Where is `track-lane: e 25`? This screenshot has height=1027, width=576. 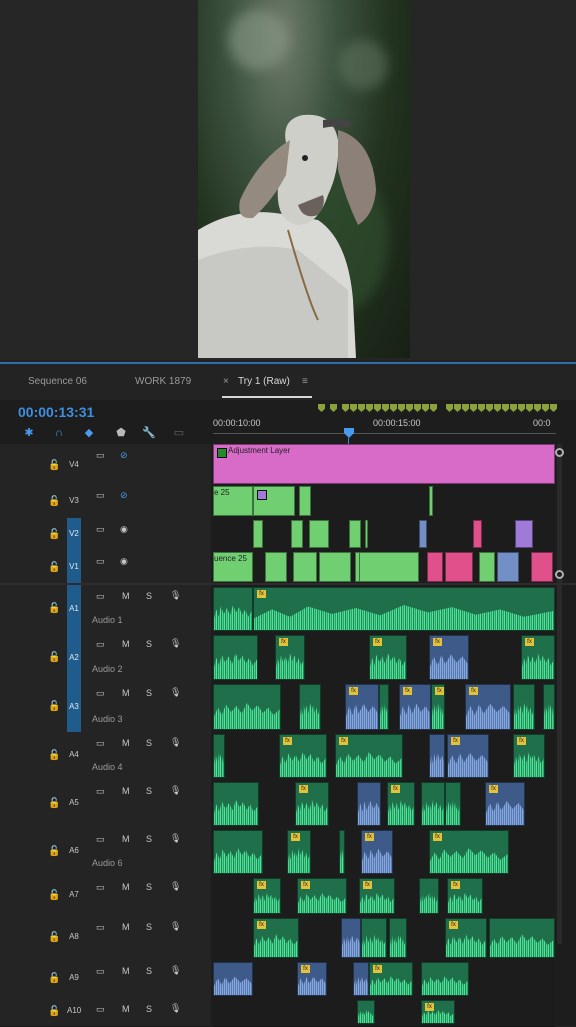 track-lane: e 25 is located at coordinates (384, 501).